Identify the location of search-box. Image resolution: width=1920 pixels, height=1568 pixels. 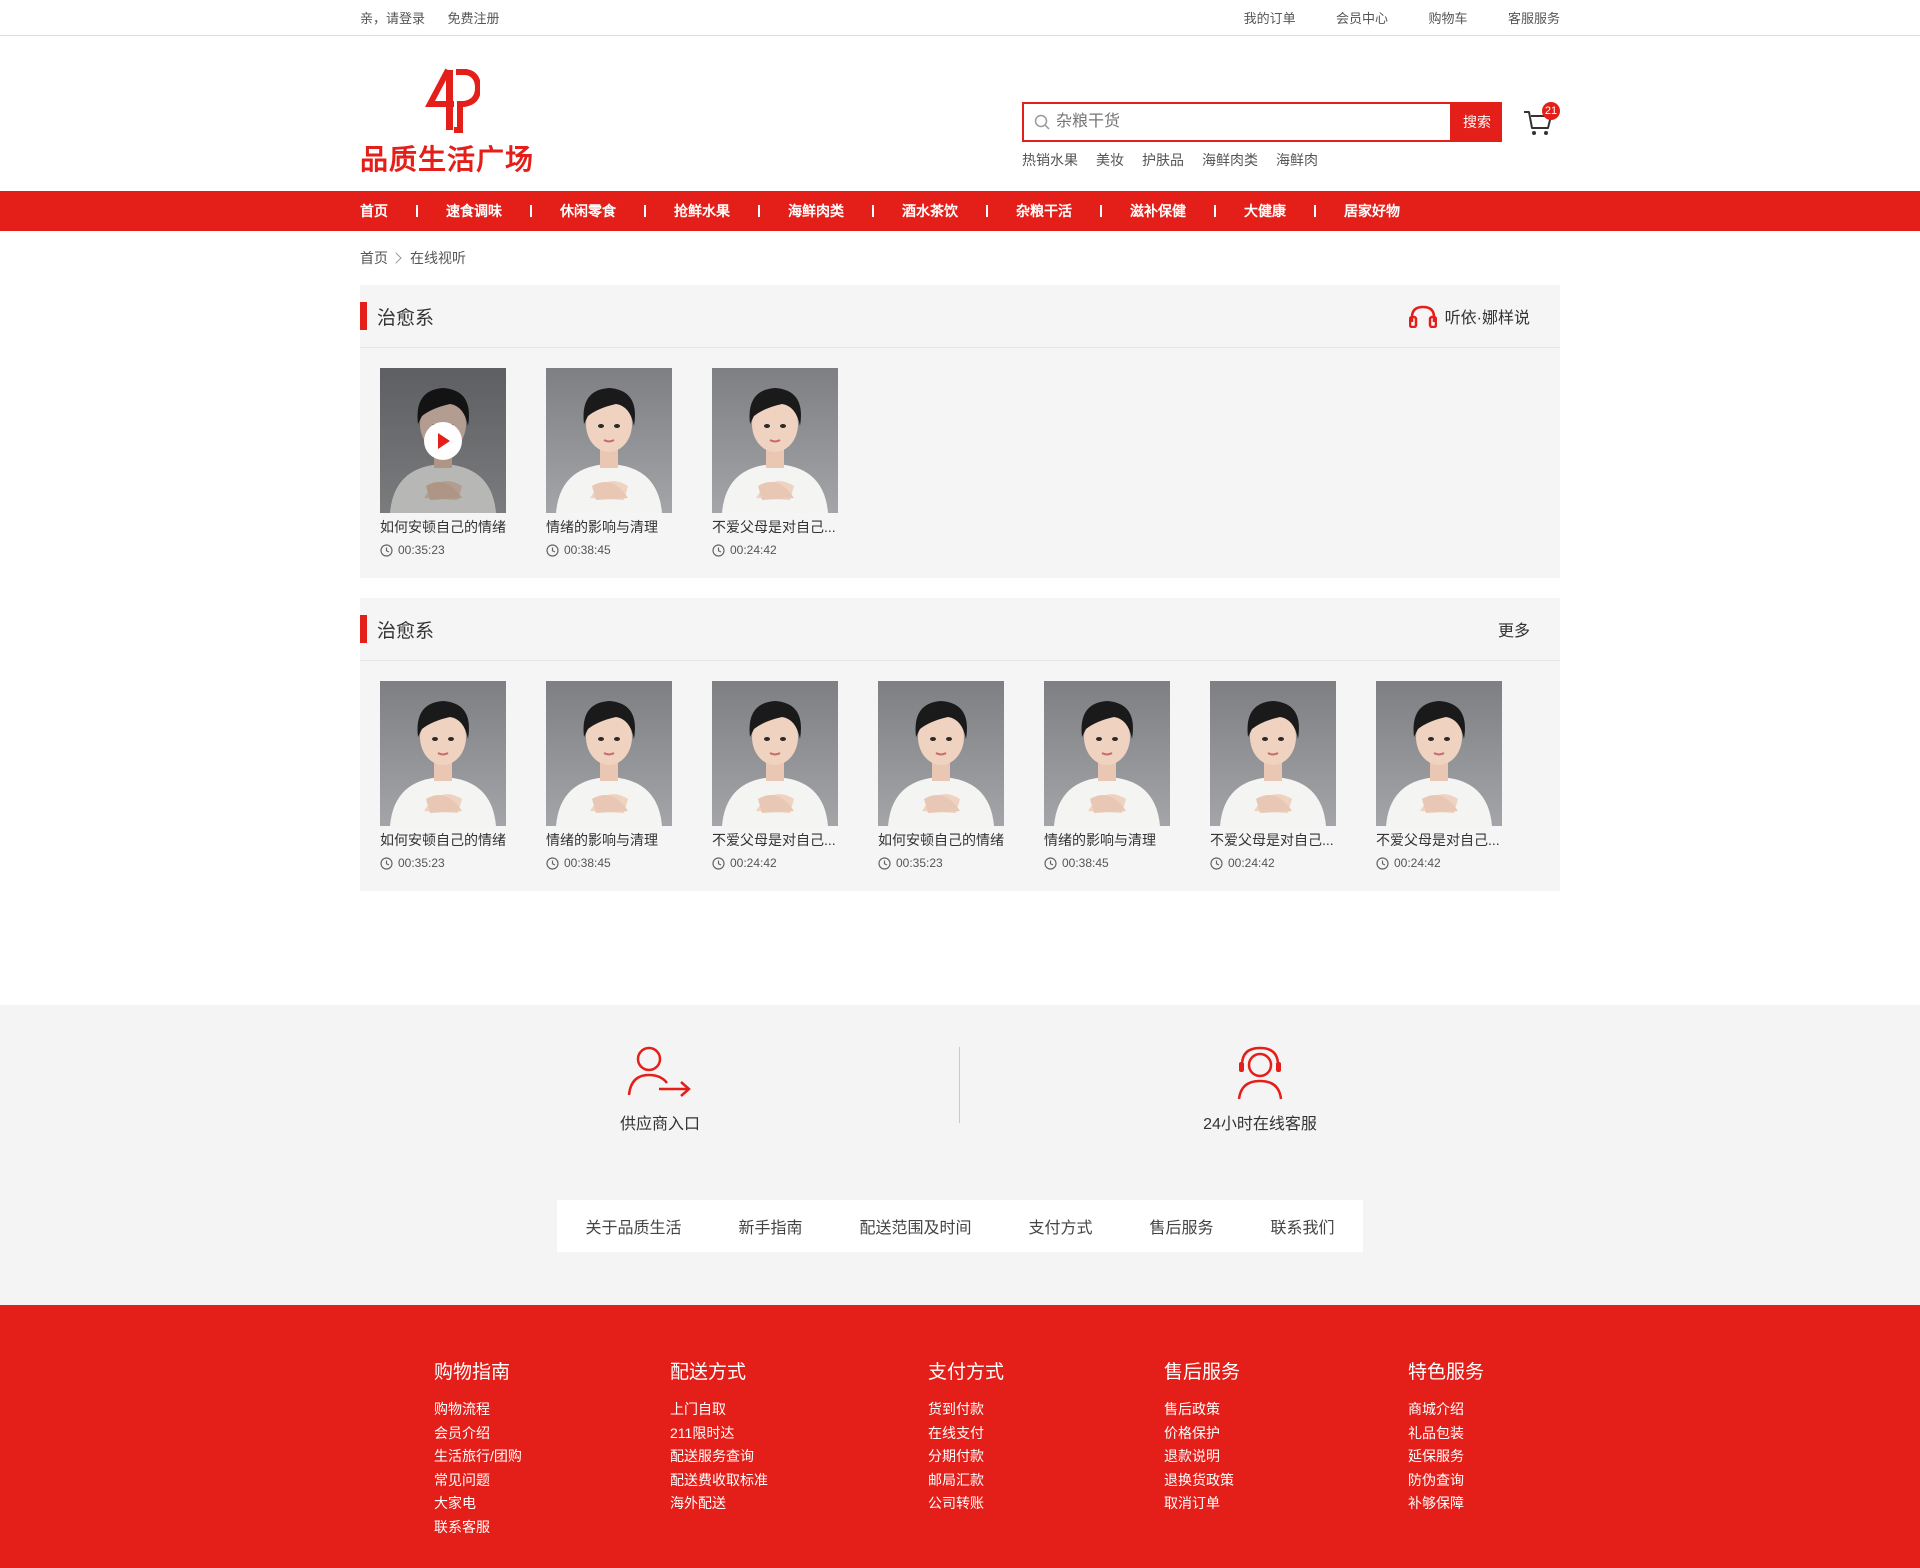
(1237, 122).